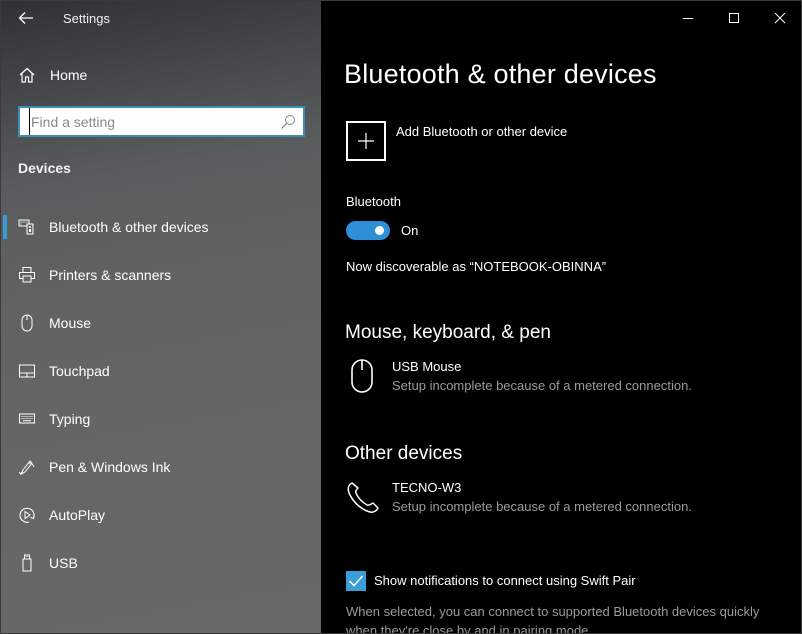  Describe the element at coordinates (161, 419) in the screenshot. I see `sidebar-item-typing: Typing` at that location.